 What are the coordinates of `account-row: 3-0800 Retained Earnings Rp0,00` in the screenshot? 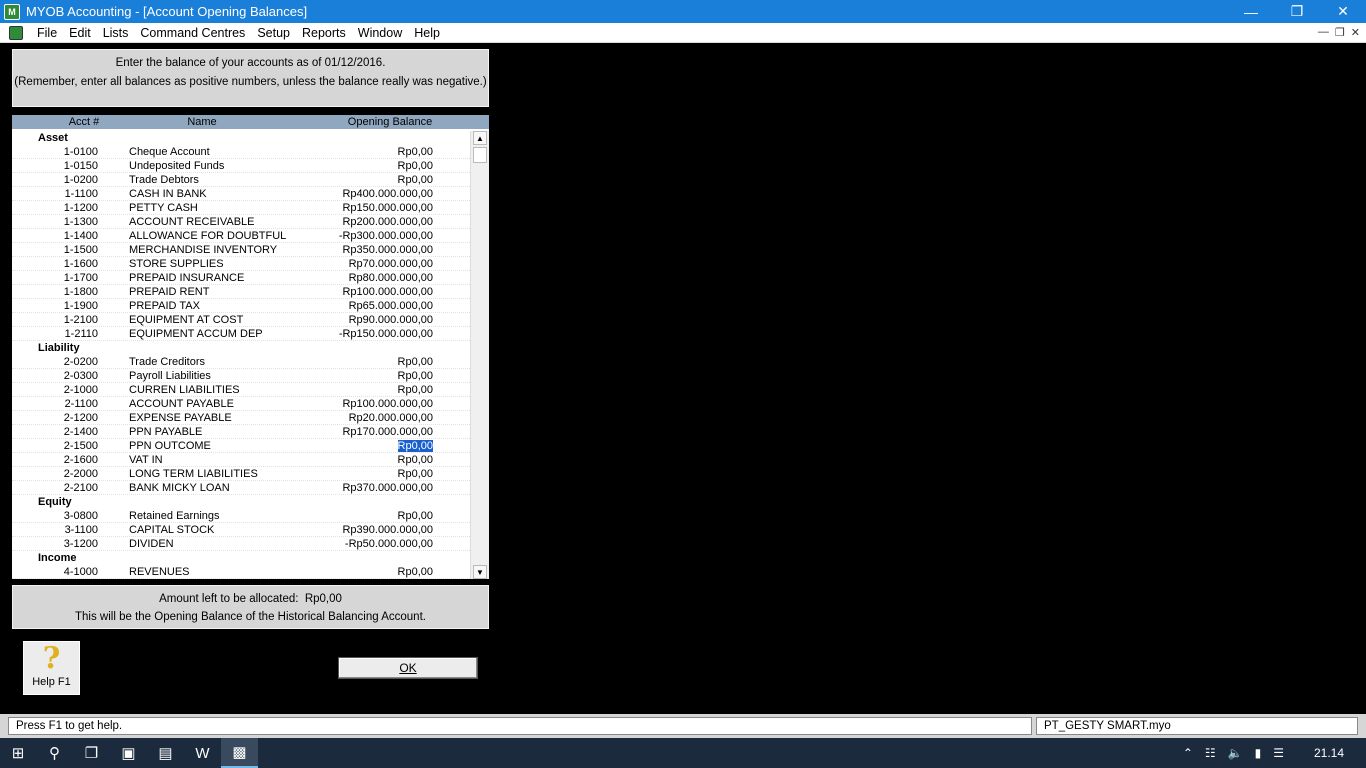 It's located at (241, 516).